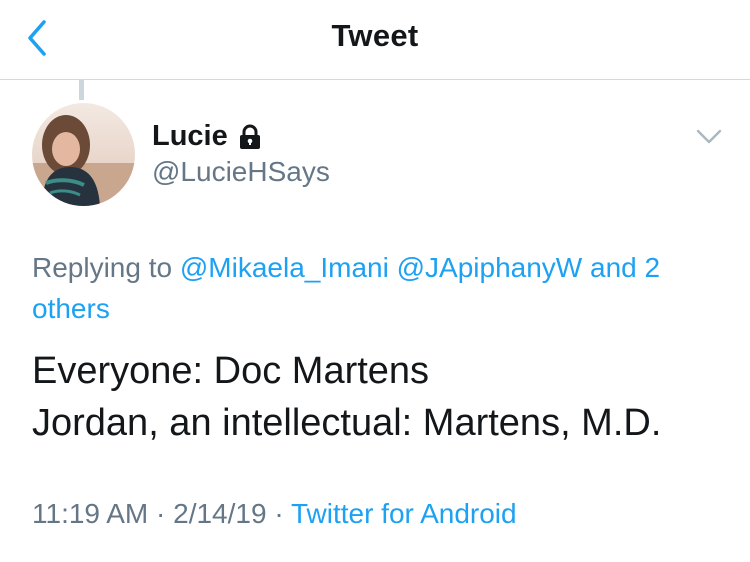  What do you see at coordinates (190, 136) in the screenshot?
I see `author-name: Lucie` at bounding box center [190, 136].